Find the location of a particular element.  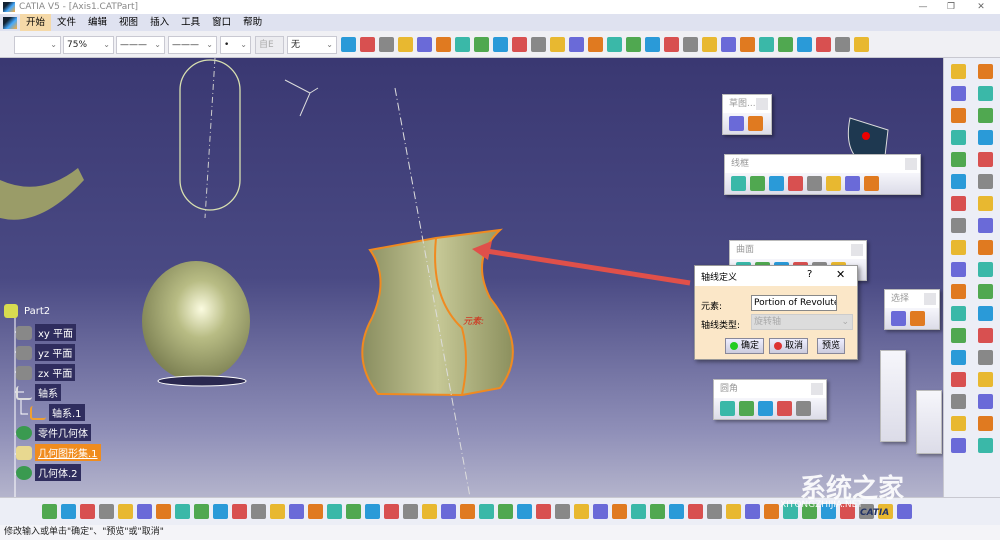

color-select: ⌄ is located at coordinates (37, 45).